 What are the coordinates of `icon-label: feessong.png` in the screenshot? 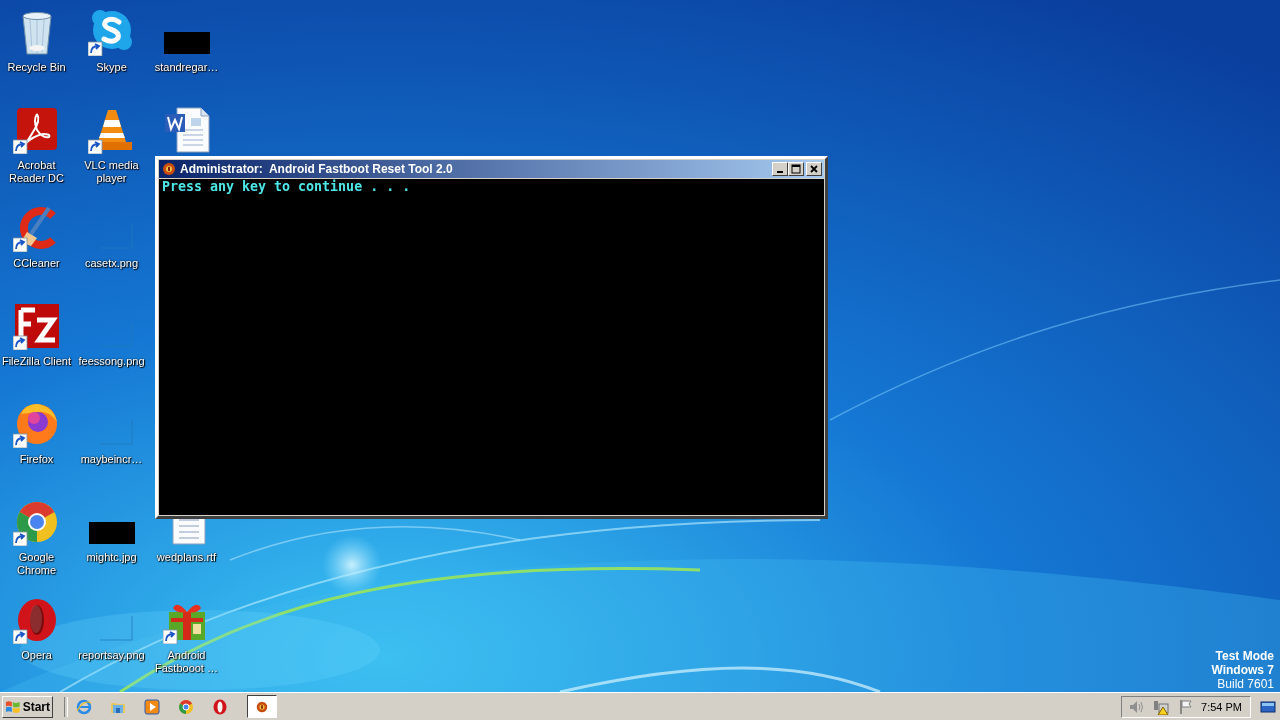 It's located at (111, 361).